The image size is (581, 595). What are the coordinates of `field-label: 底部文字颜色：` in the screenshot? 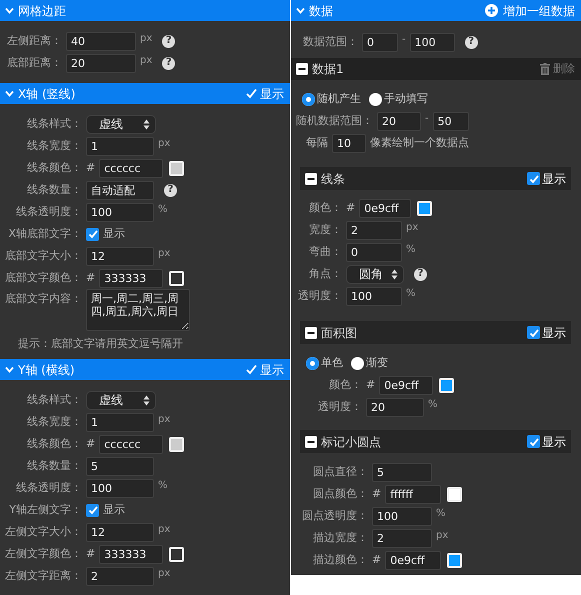 It's located at (43, 278).